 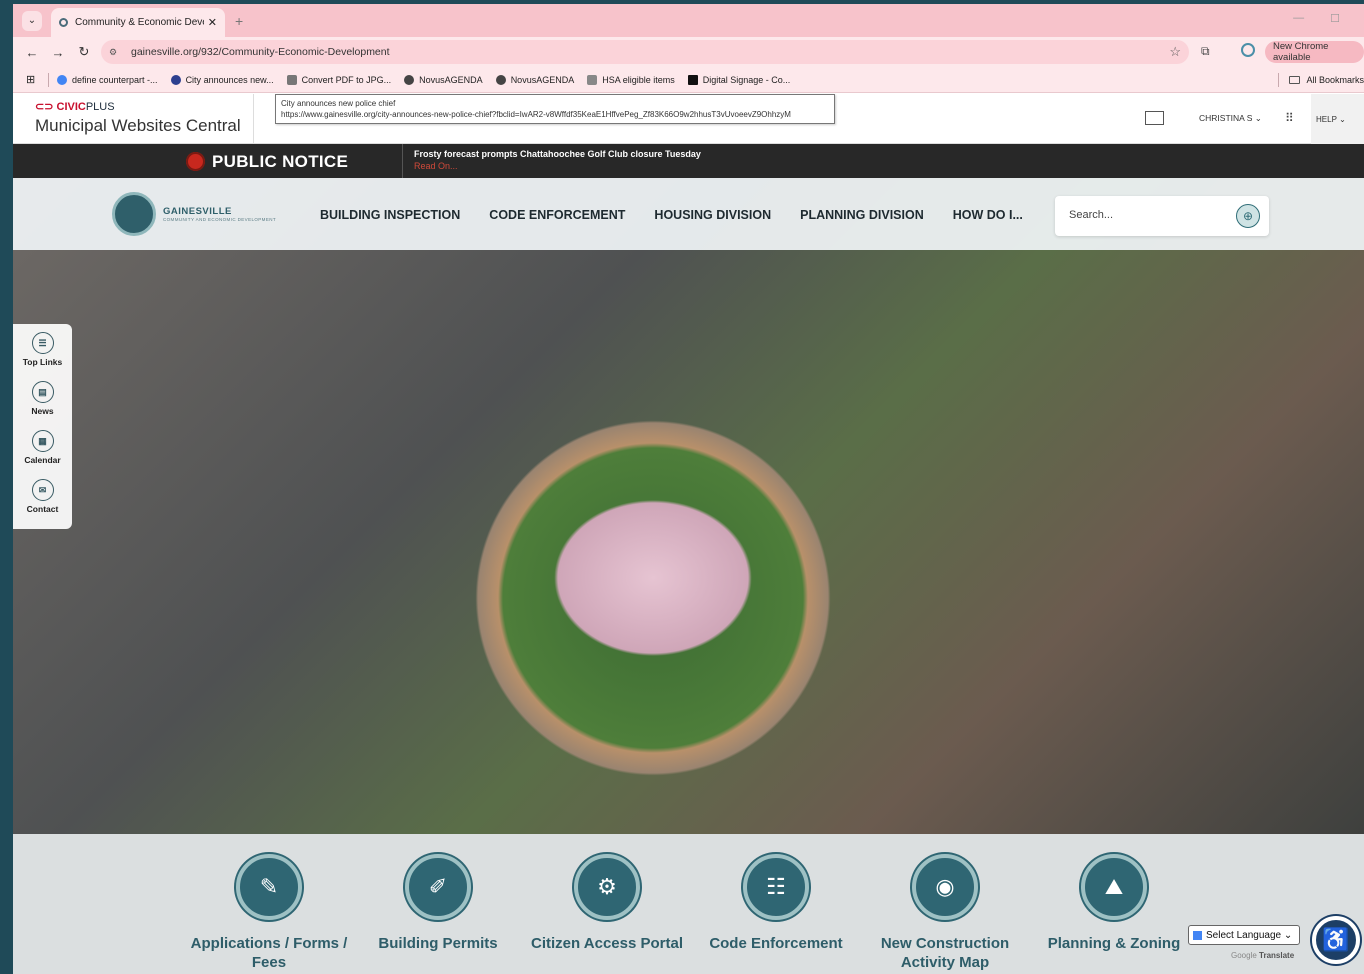 What do you see at coordinates (688, 20) in the screenshot?
I see `tab-bar: ⌄ Community & Economic Devel… ✕ + — ☐` at bounding box center [688, 20].